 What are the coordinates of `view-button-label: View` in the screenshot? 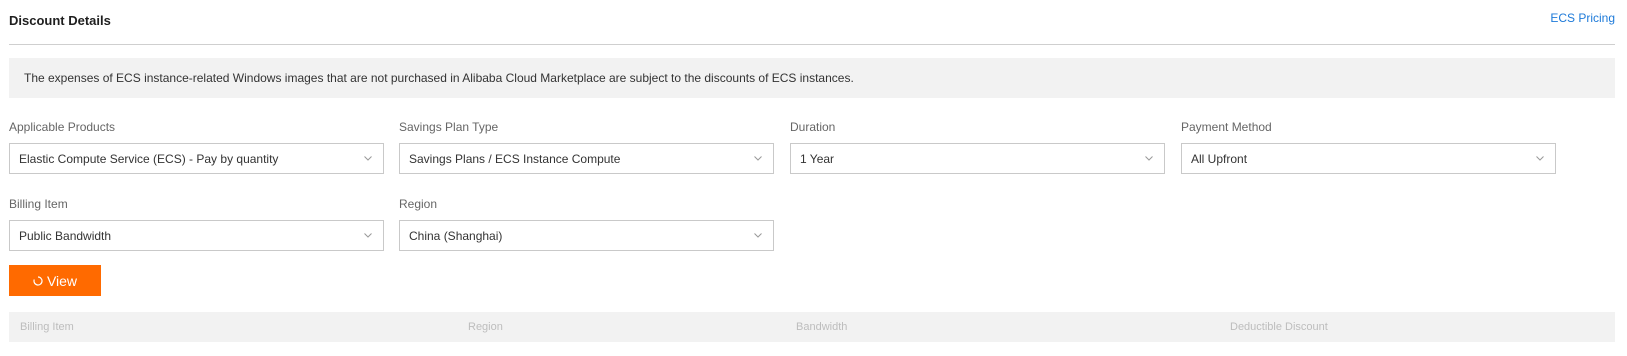 It's located at (62, 280).